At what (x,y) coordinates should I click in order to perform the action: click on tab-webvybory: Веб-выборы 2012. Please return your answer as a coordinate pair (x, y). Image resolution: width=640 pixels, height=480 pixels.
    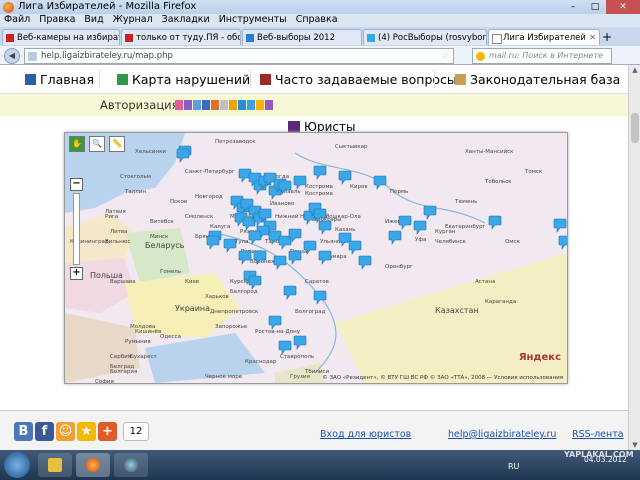
    Looking at the image, I should click on (302, 37).